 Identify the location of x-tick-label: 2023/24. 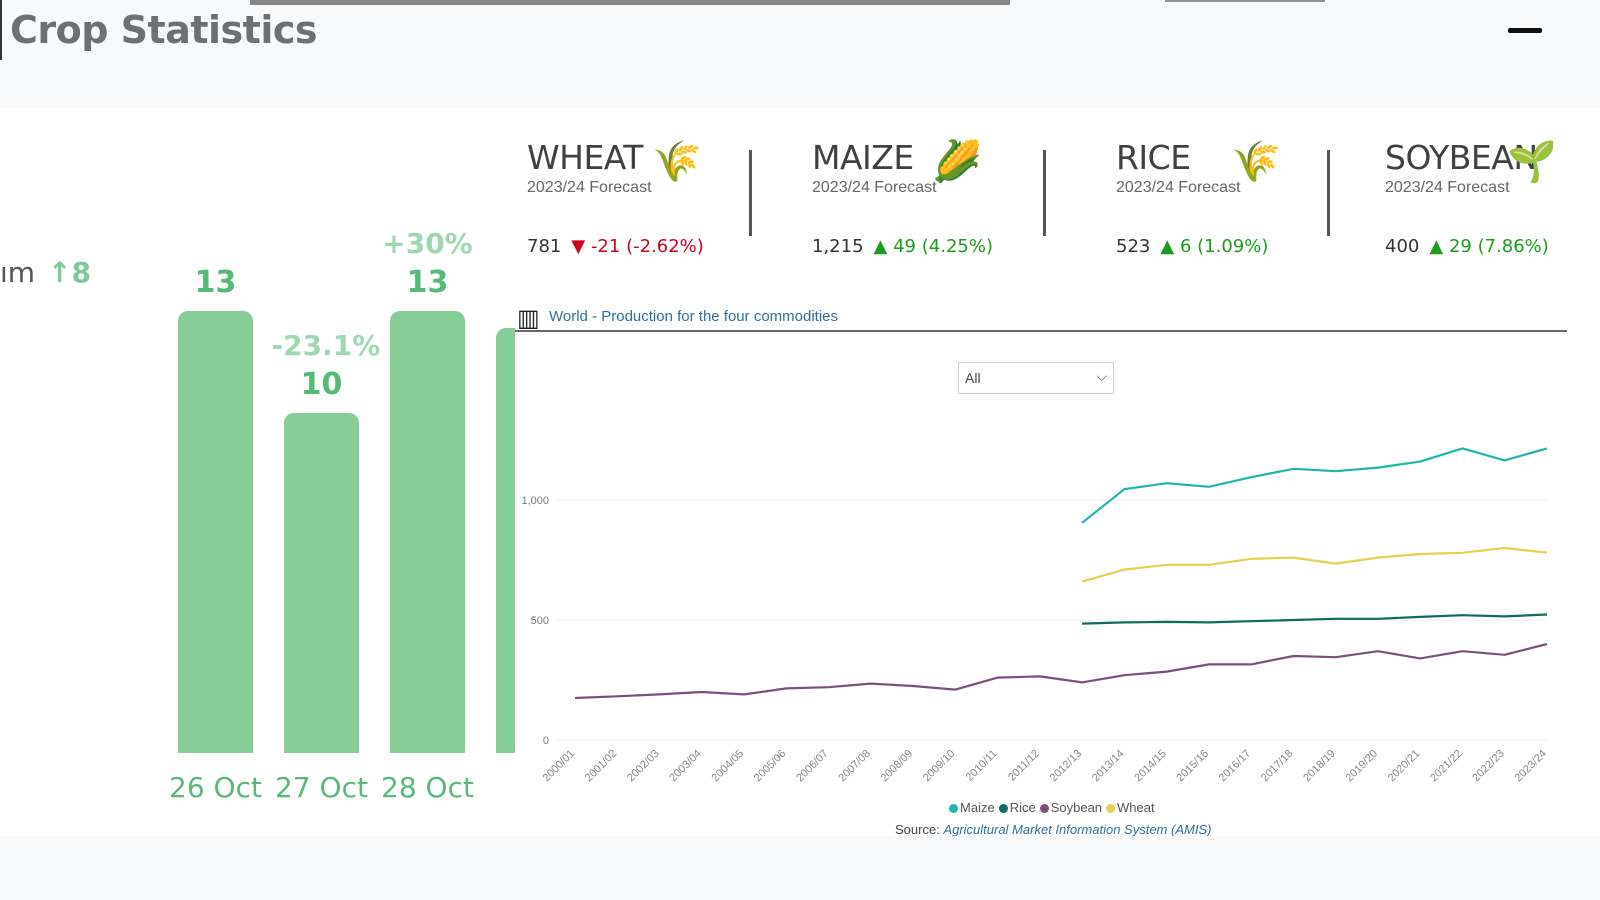
(1531, 766).